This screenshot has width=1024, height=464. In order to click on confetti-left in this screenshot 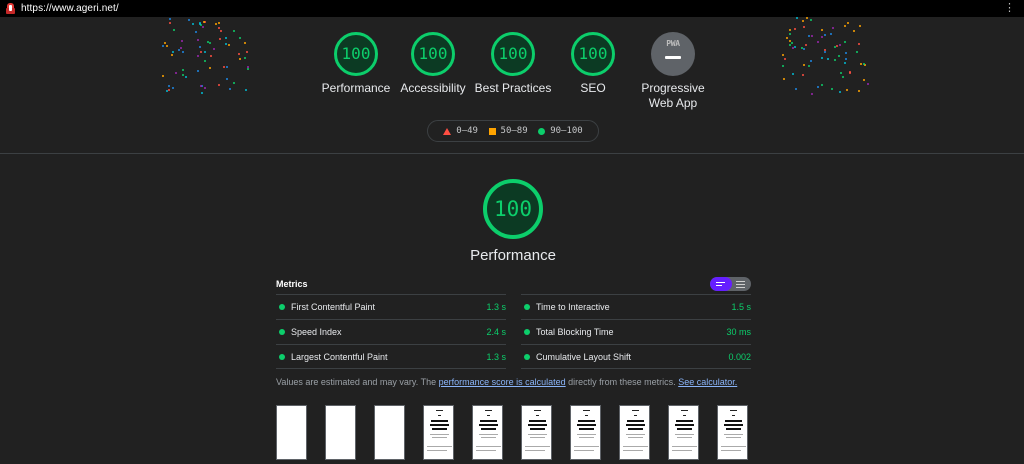, I will do `click(207, 58)`.